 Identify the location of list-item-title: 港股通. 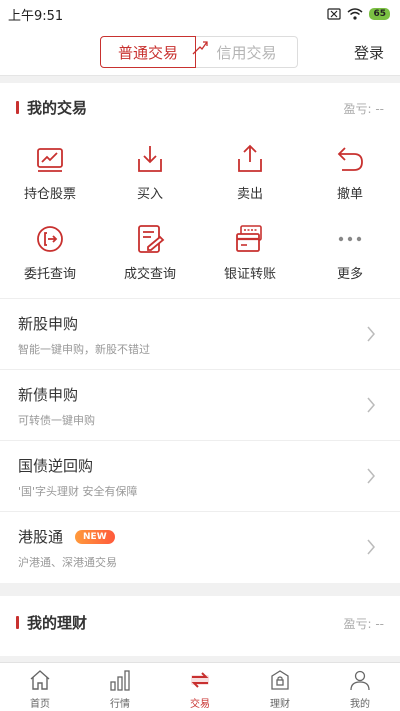
(41, 537).